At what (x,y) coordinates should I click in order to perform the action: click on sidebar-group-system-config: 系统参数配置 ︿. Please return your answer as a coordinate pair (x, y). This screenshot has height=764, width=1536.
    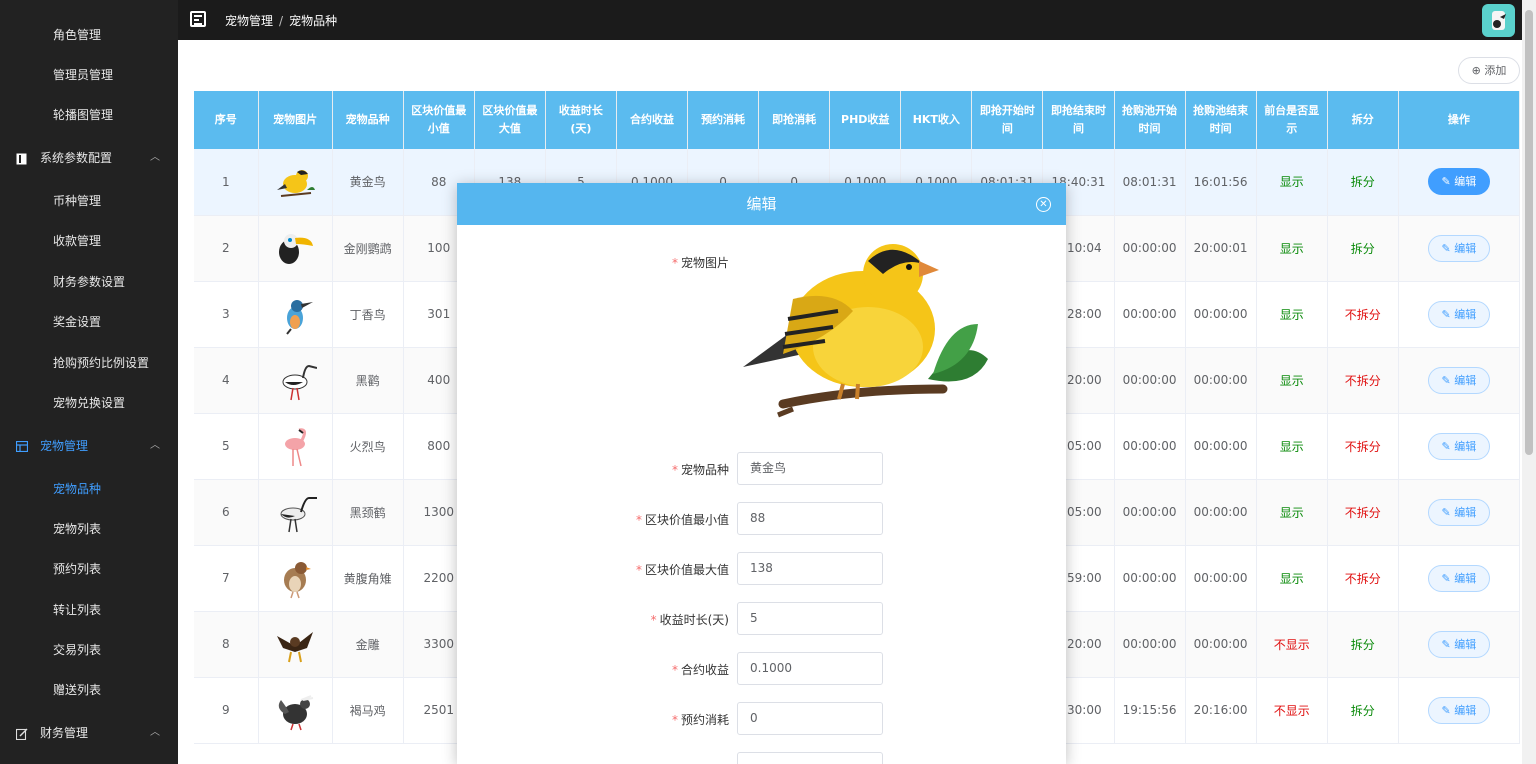
    Looking at the image, I should click on (89, 158).